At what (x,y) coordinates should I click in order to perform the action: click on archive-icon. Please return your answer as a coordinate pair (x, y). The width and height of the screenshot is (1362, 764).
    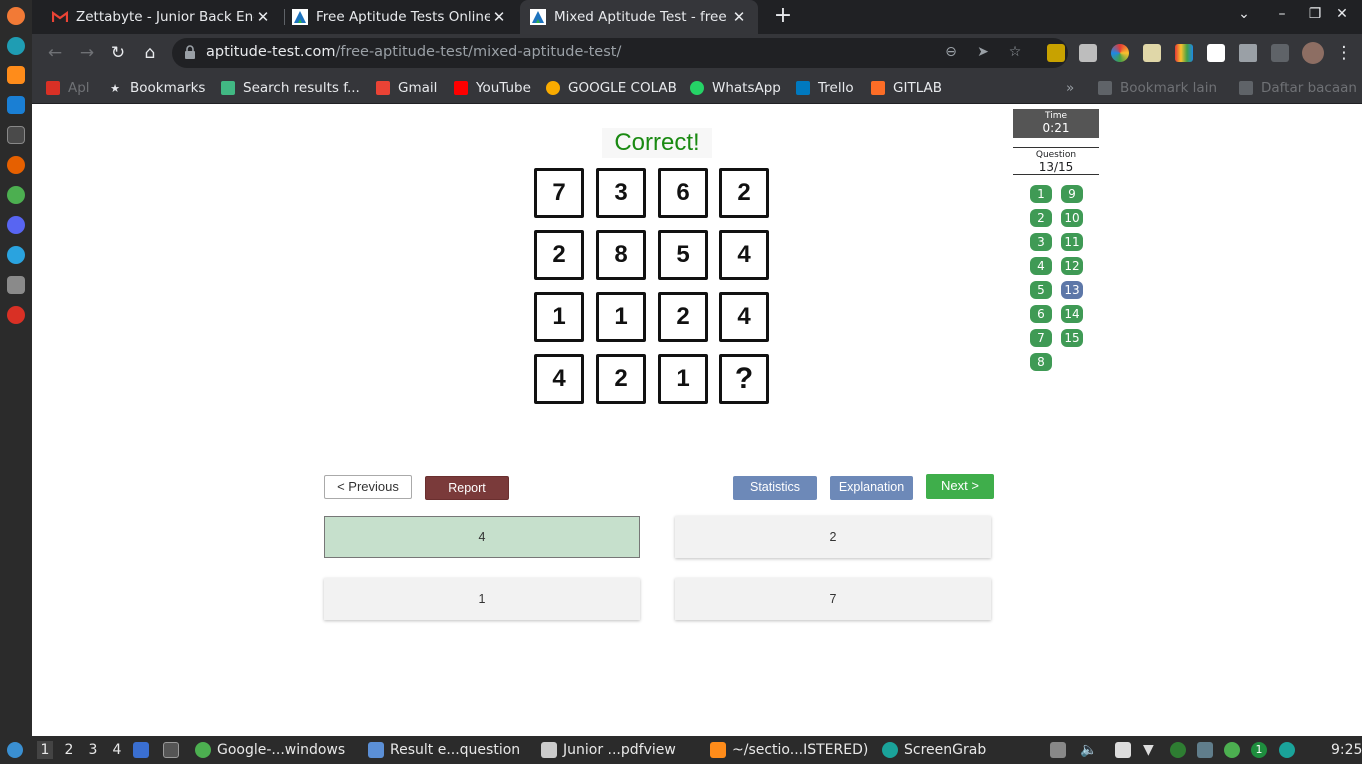
    Looking at the image, I should click on (16, 285).